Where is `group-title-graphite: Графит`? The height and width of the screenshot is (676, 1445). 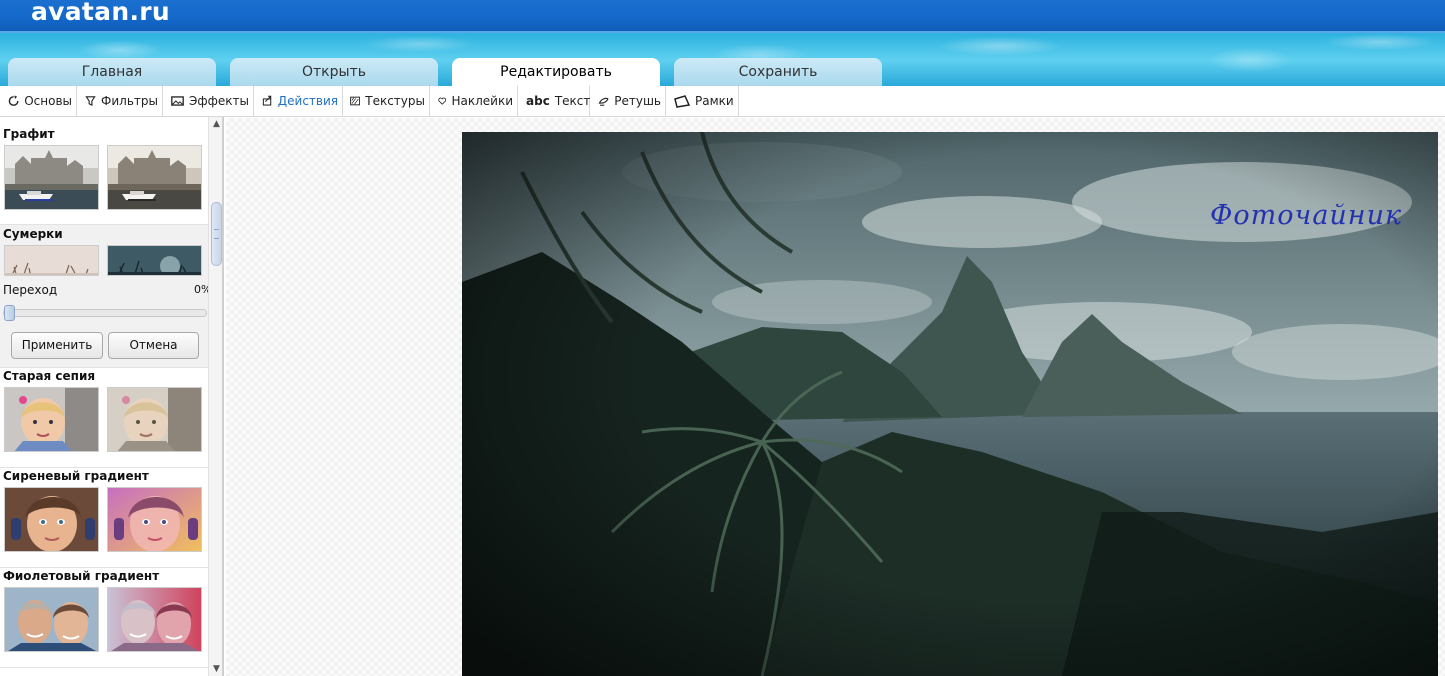 group-title-graphite: Графит is located at coordinates (29, 134).